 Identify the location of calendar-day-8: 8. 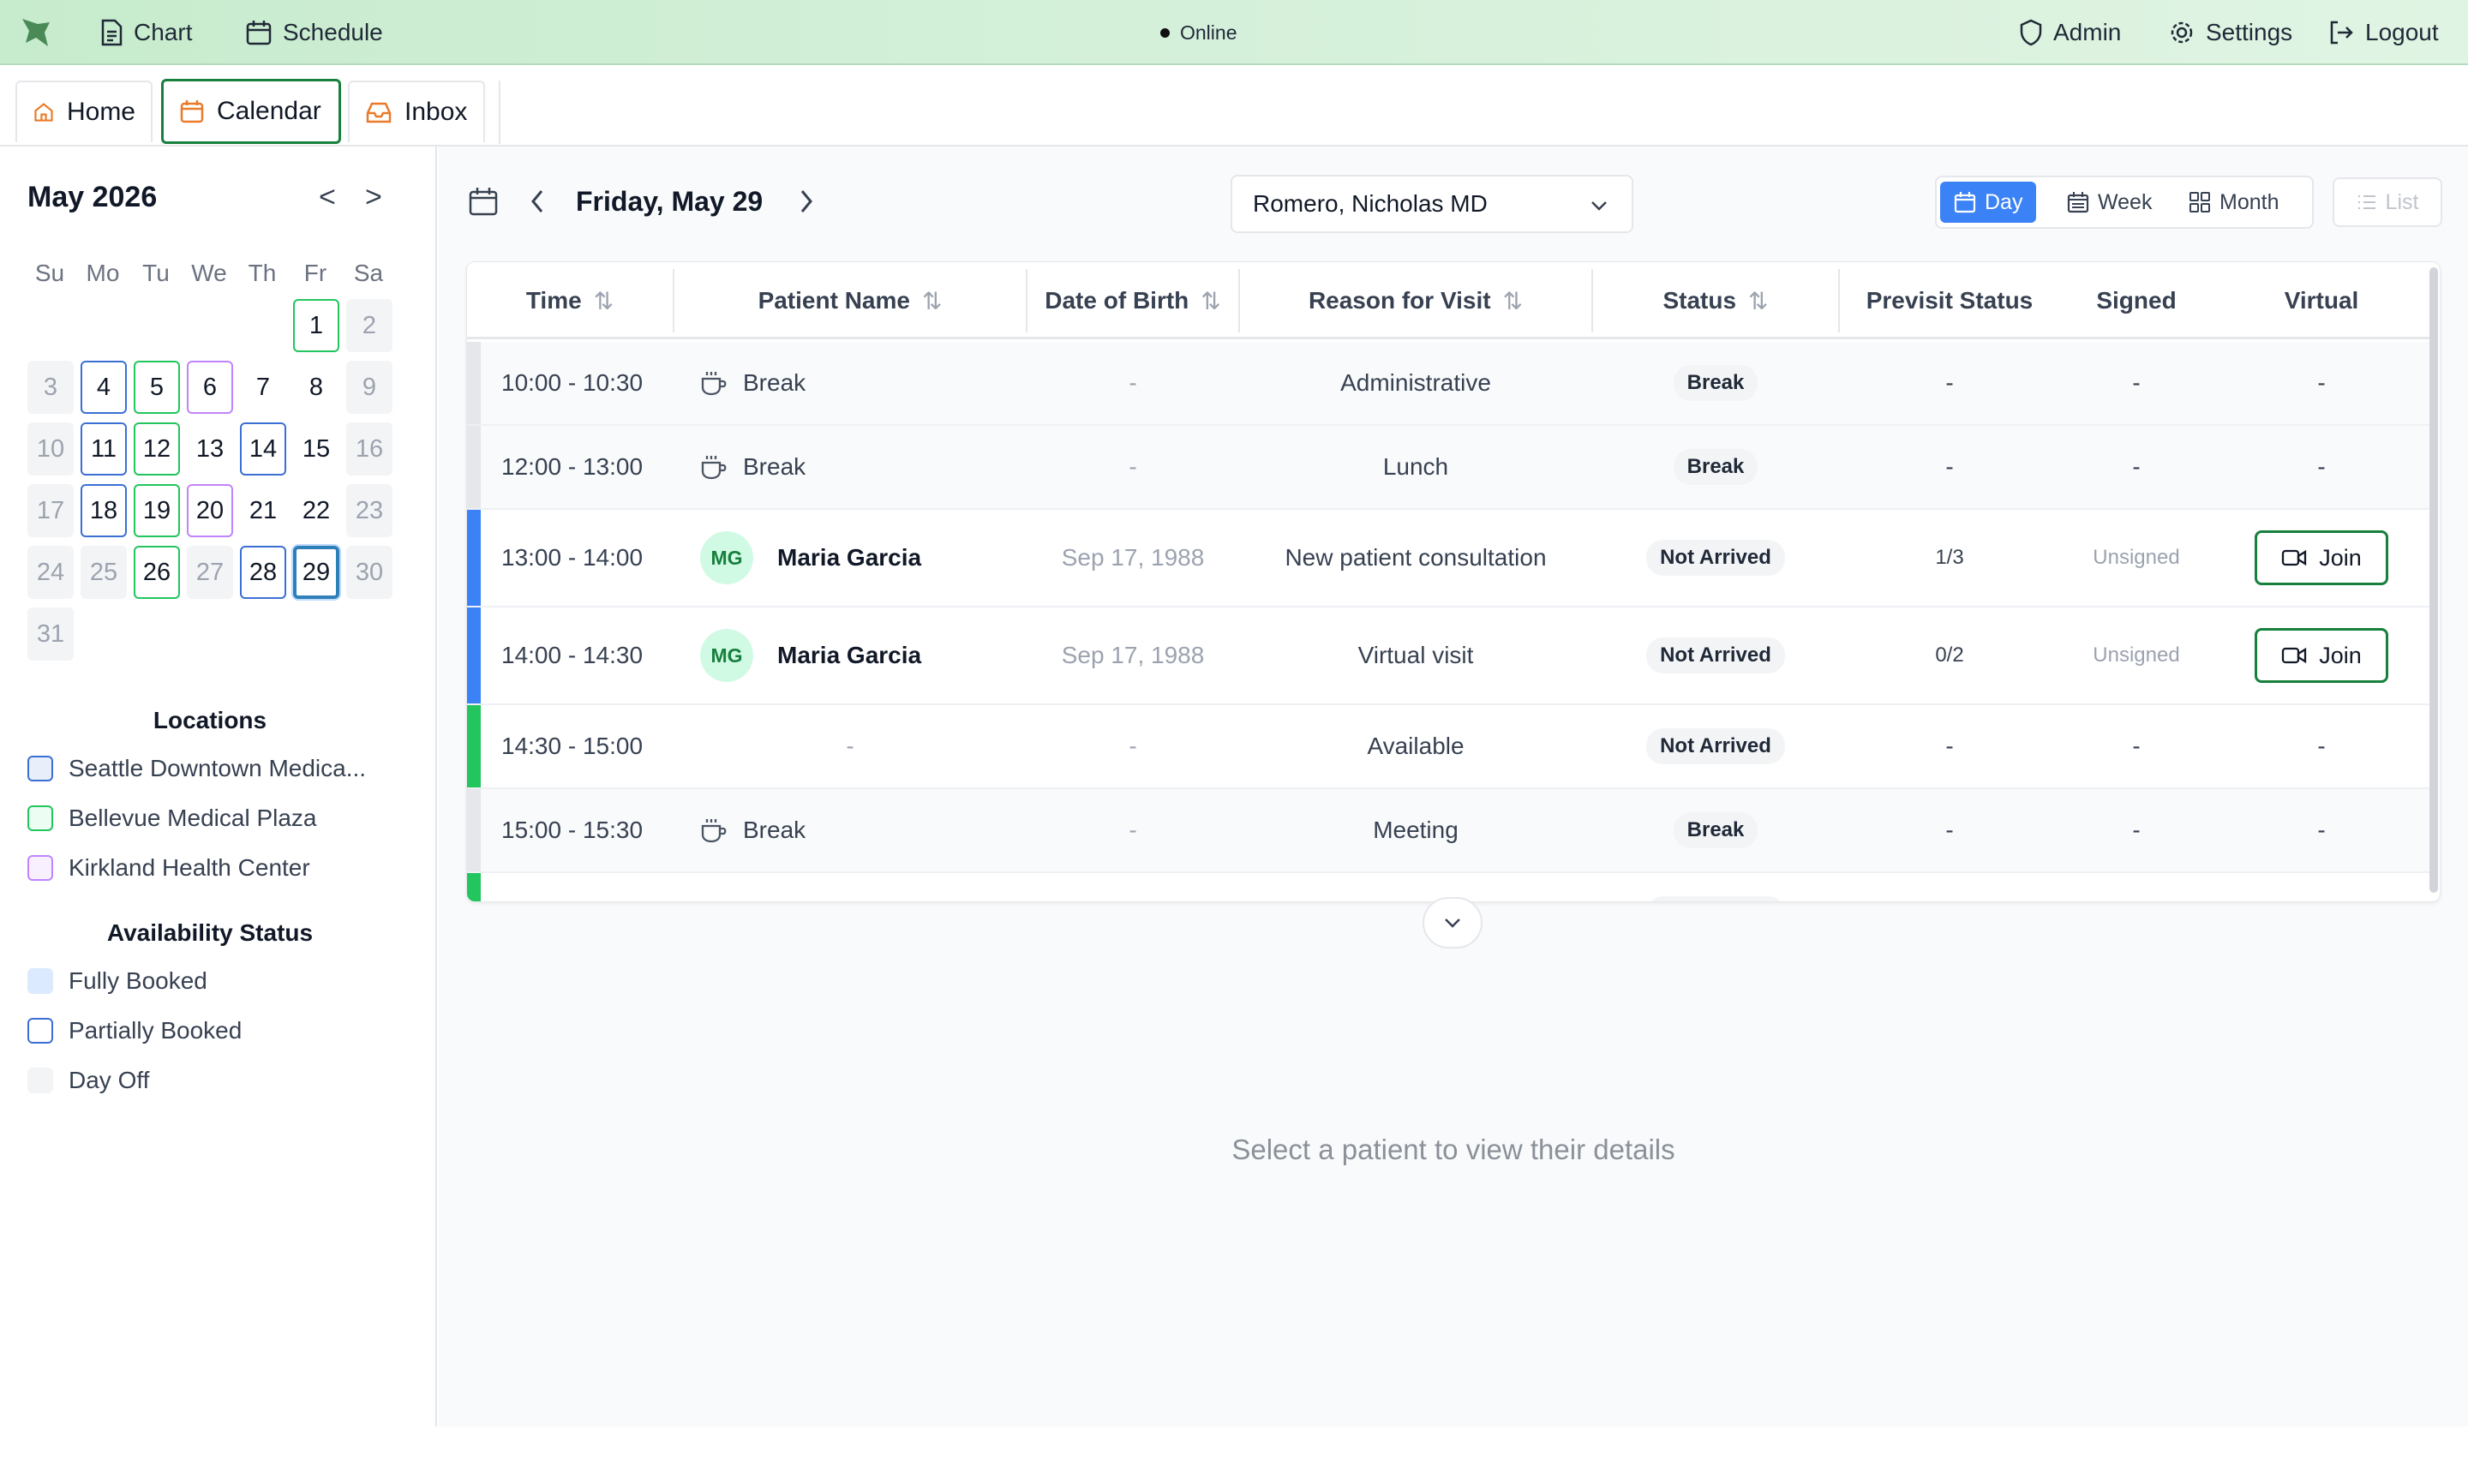
(316, 387).